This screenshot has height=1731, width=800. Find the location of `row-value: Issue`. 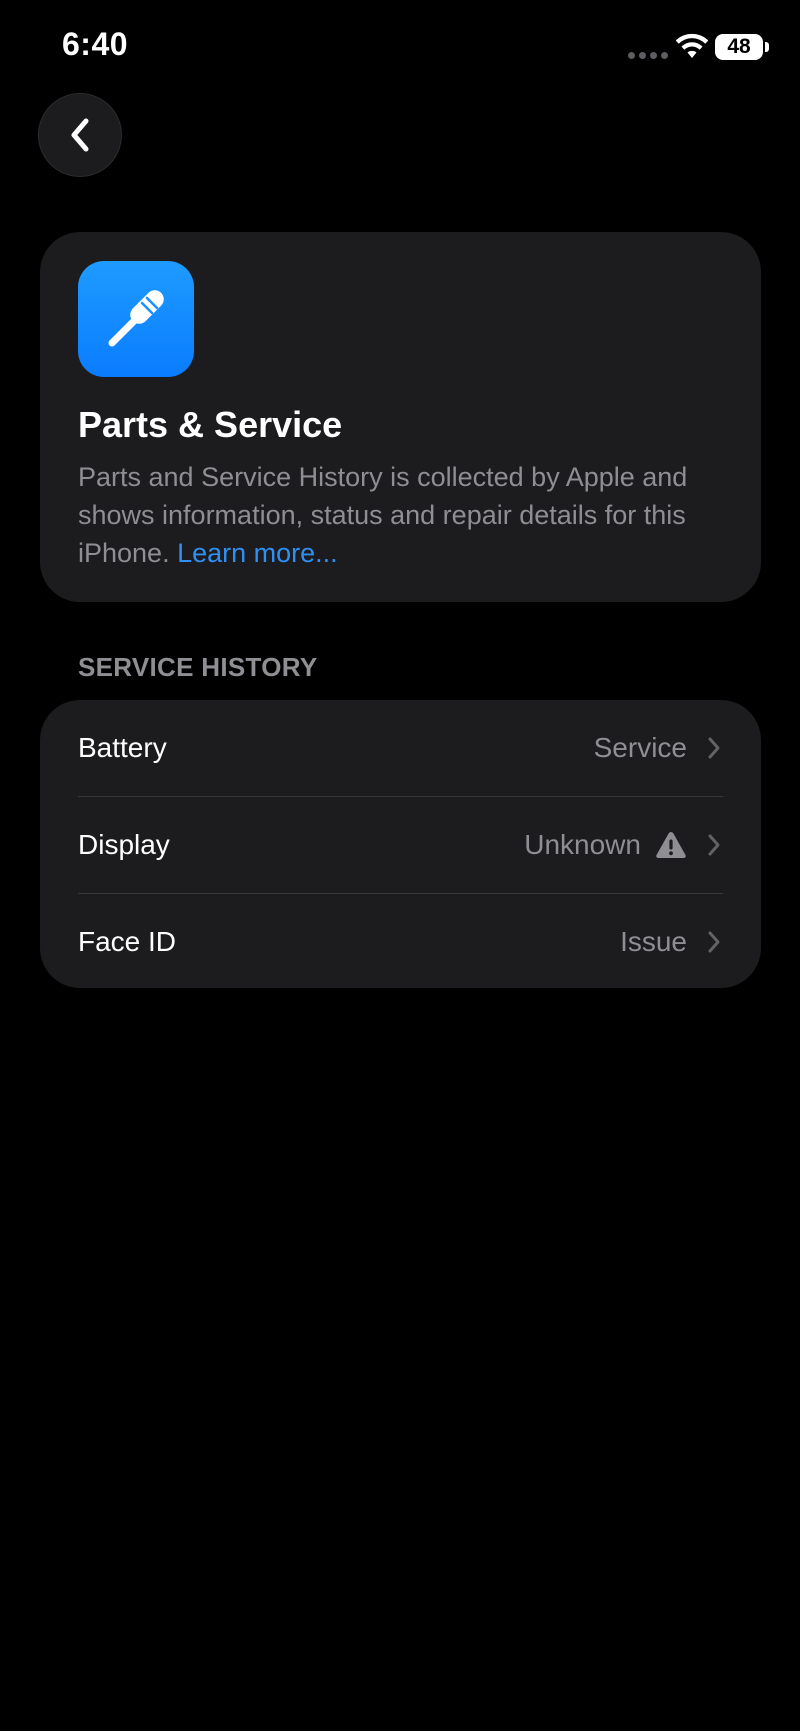

row-value: Issue is located at coordinates (653, 941).